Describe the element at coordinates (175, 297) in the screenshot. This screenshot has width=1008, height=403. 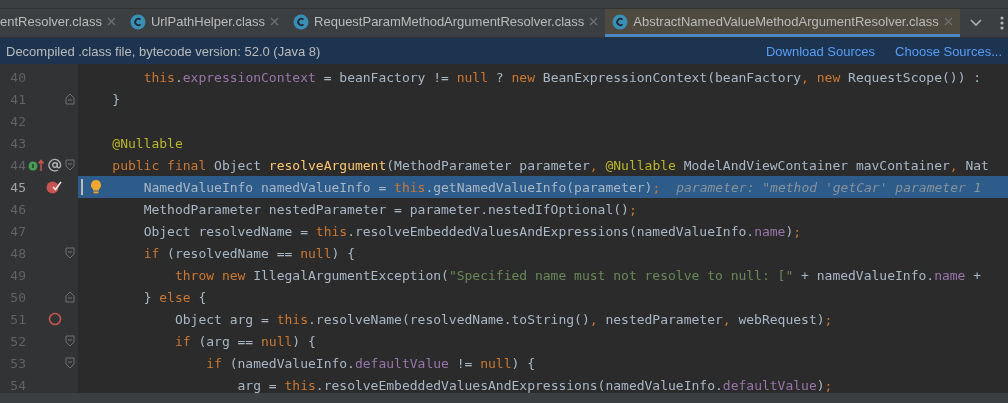
I see `code-line: } else {` at that location.